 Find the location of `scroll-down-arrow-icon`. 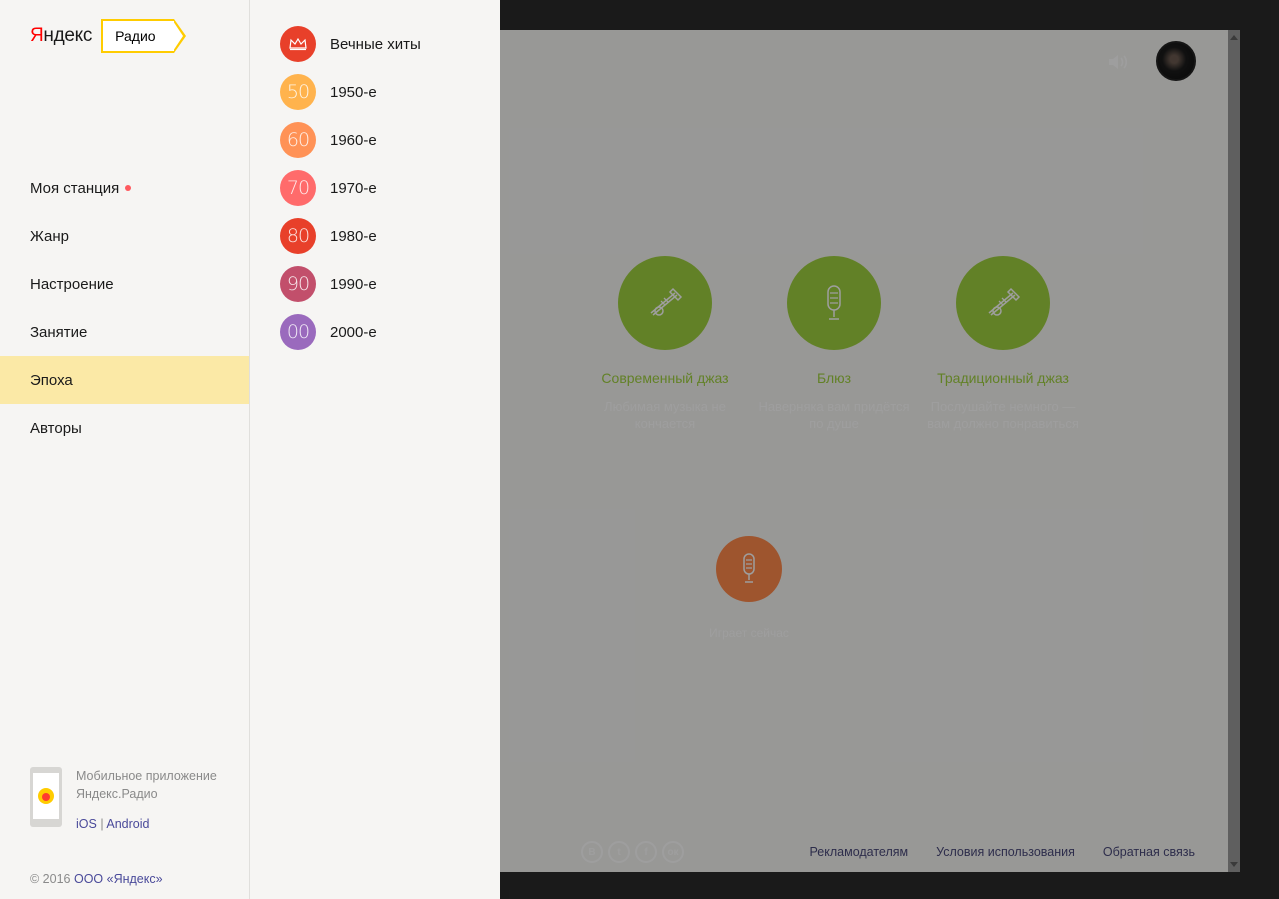

scroll-down-arrow-icon is located at coordinates (1234, 864).